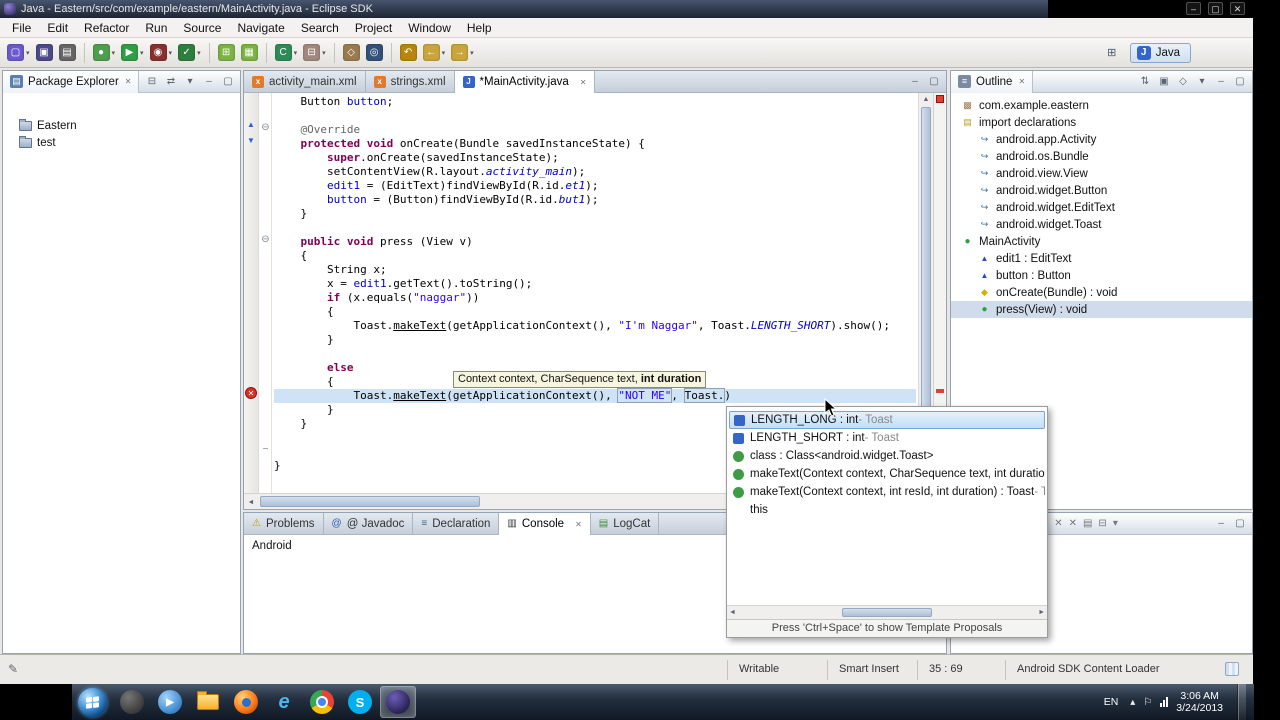 The height and width of the screenshot is (720, 1280). What do you see at coordinates (226, 53) in the screenshot?
I see `android-sdk-manager-button: ⊞` at bounding box center [226, 53].